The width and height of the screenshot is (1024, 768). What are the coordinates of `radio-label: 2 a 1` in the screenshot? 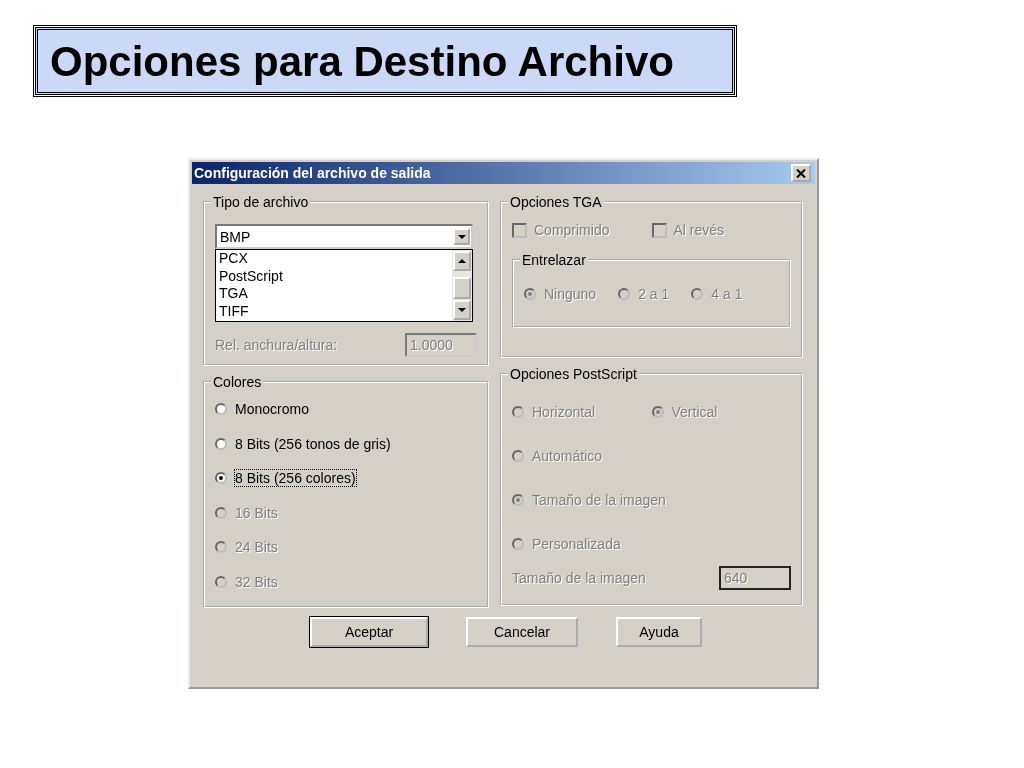 It's located at (654, 294).